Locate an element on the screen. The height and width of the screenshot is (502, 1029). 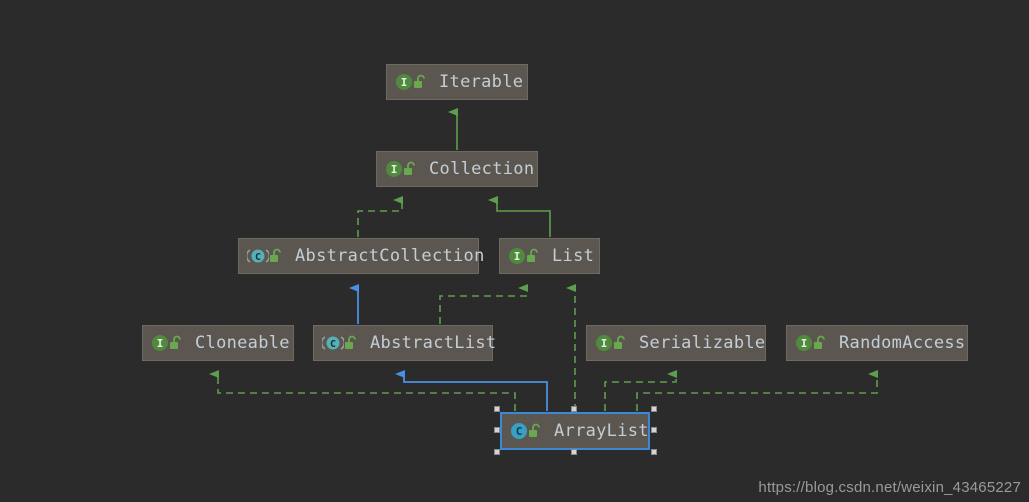
edge-arraylist-to-cloneable is located at coordinates (362, 390).